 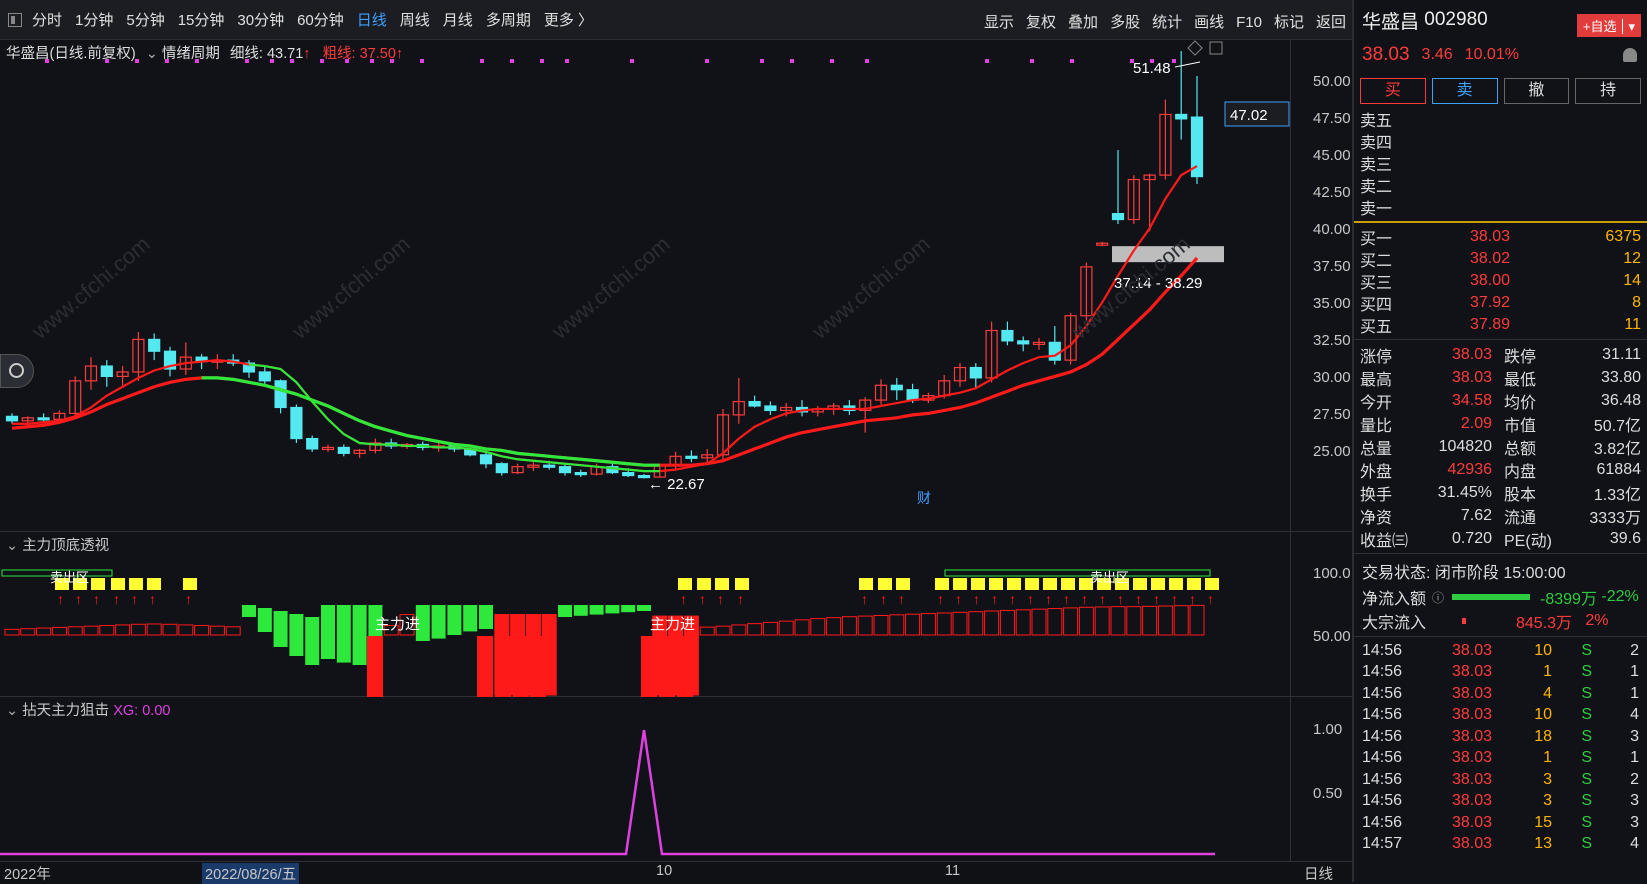 What do you see at coordinates (1500, 759) in the screenshot?
I see `tick-row: 14:56 38.03 1 S 1` at bounding box center [1500, 759].